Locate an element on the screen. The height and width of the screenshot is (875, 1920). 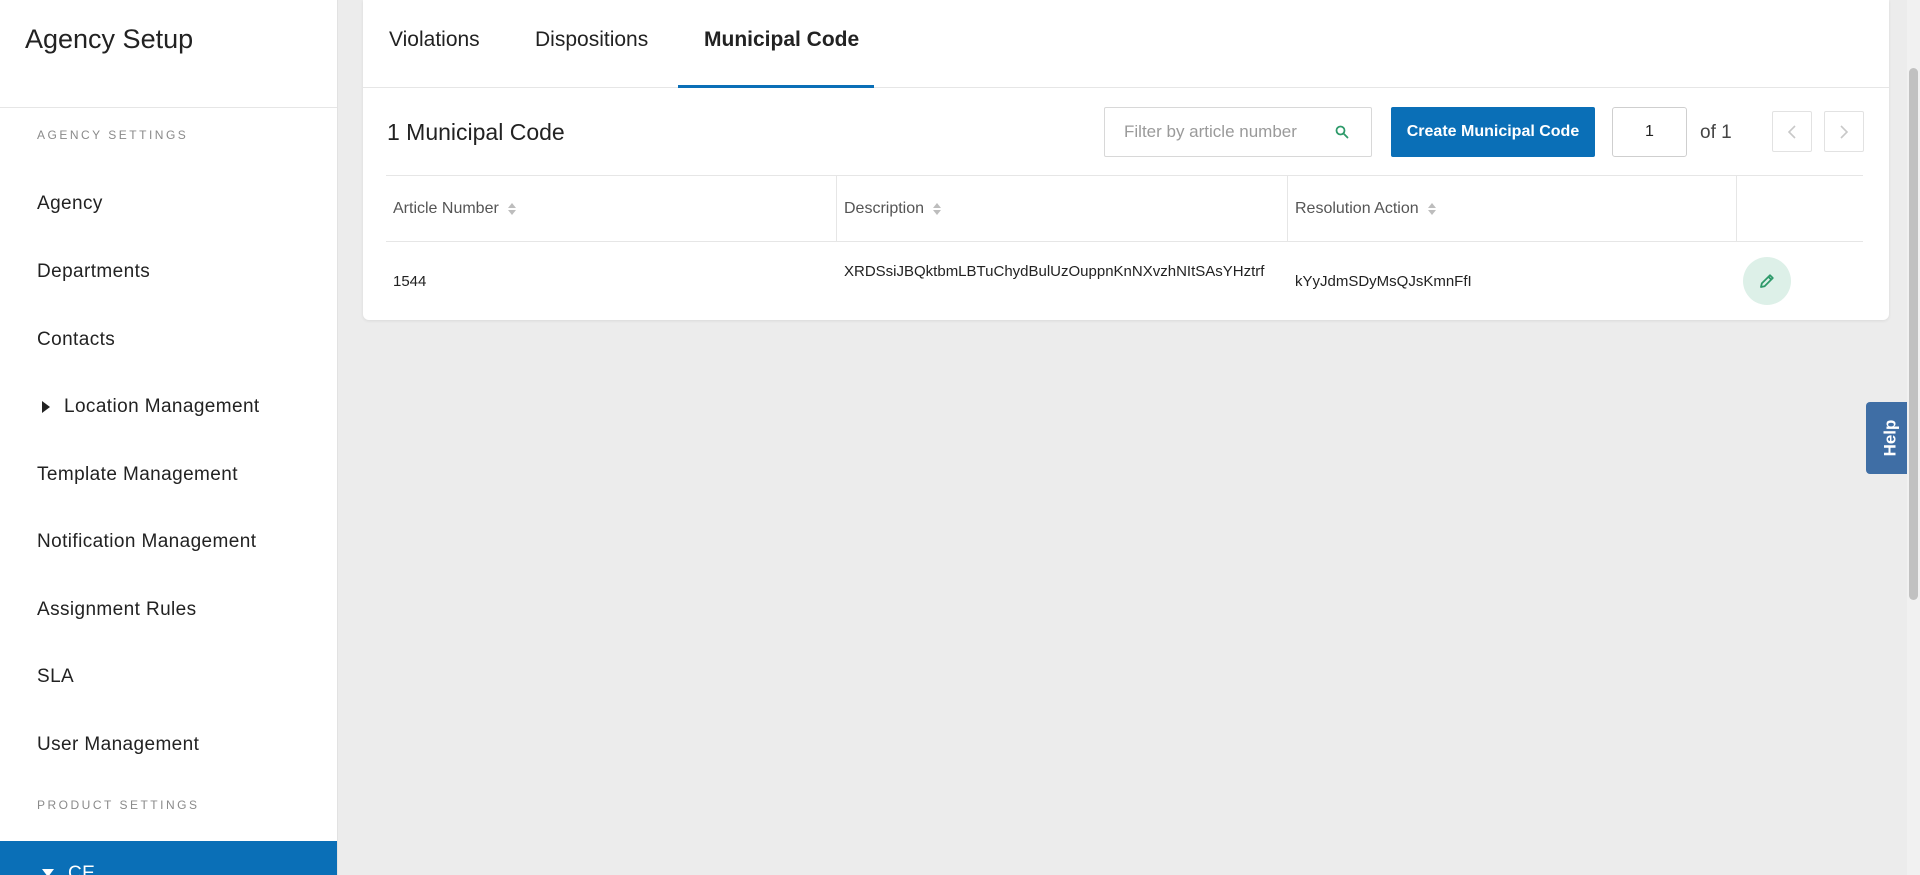
search-icon is located at coordinates (1342, 132).